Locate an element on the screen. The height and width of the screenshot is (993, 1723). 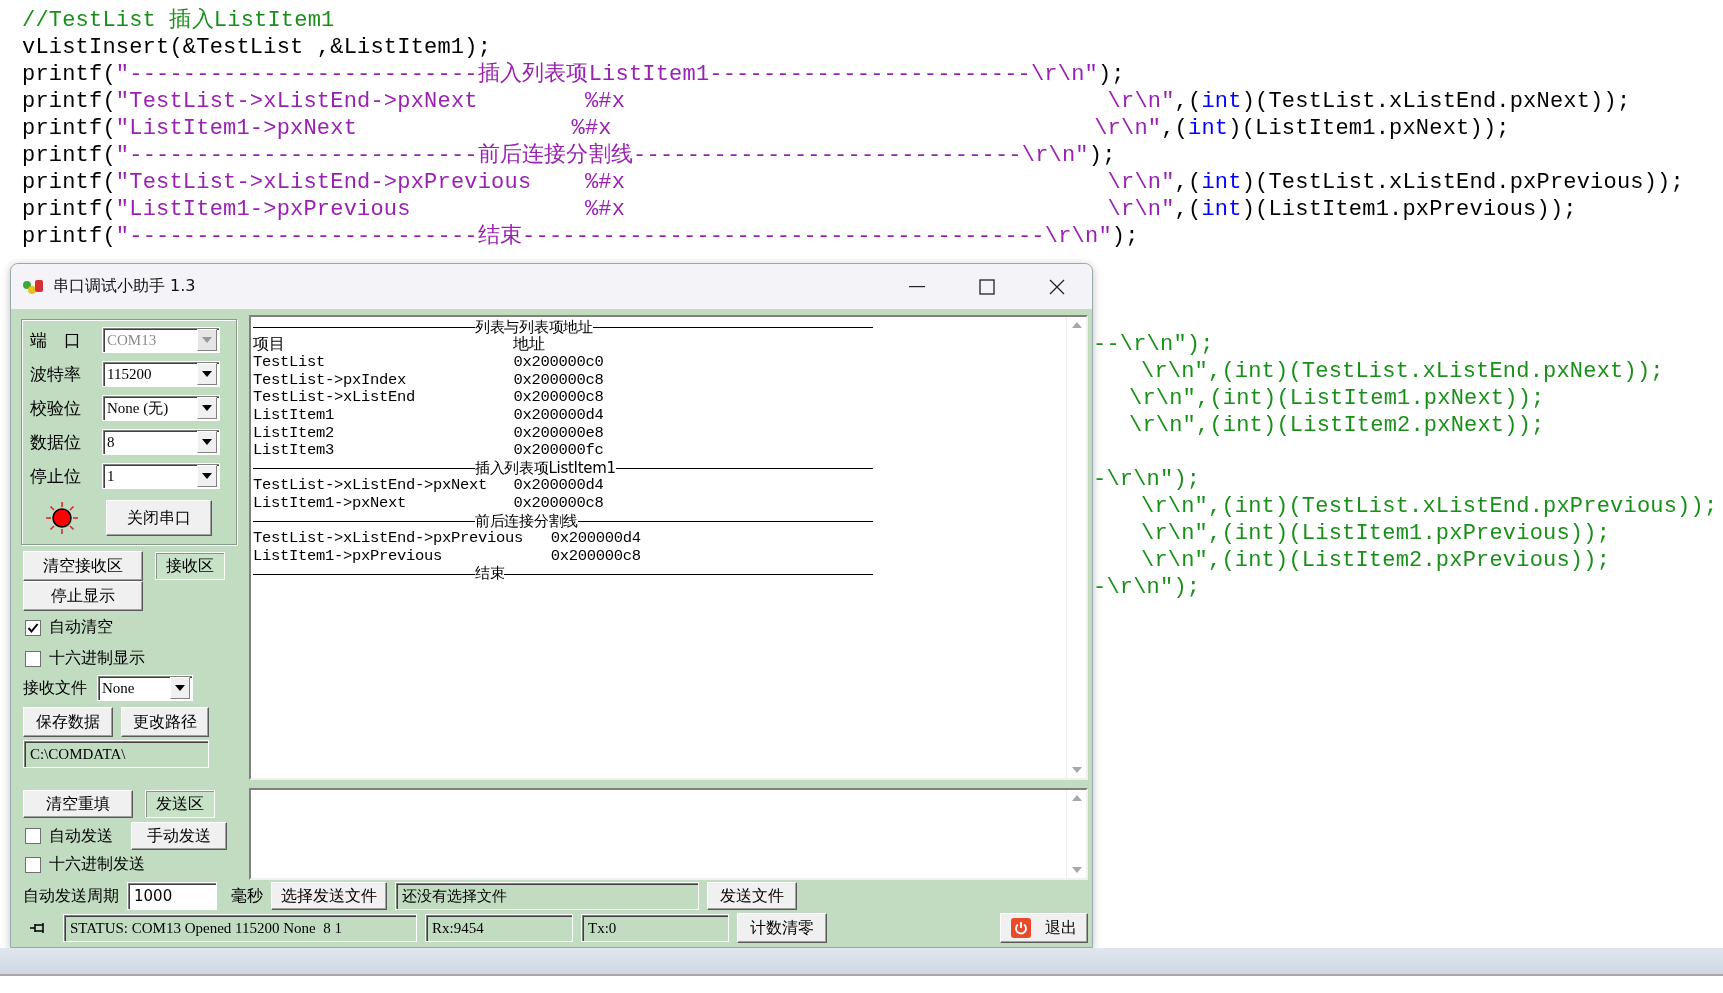
item-name: TestList->xListEnd is located at coordinates (334, 397).